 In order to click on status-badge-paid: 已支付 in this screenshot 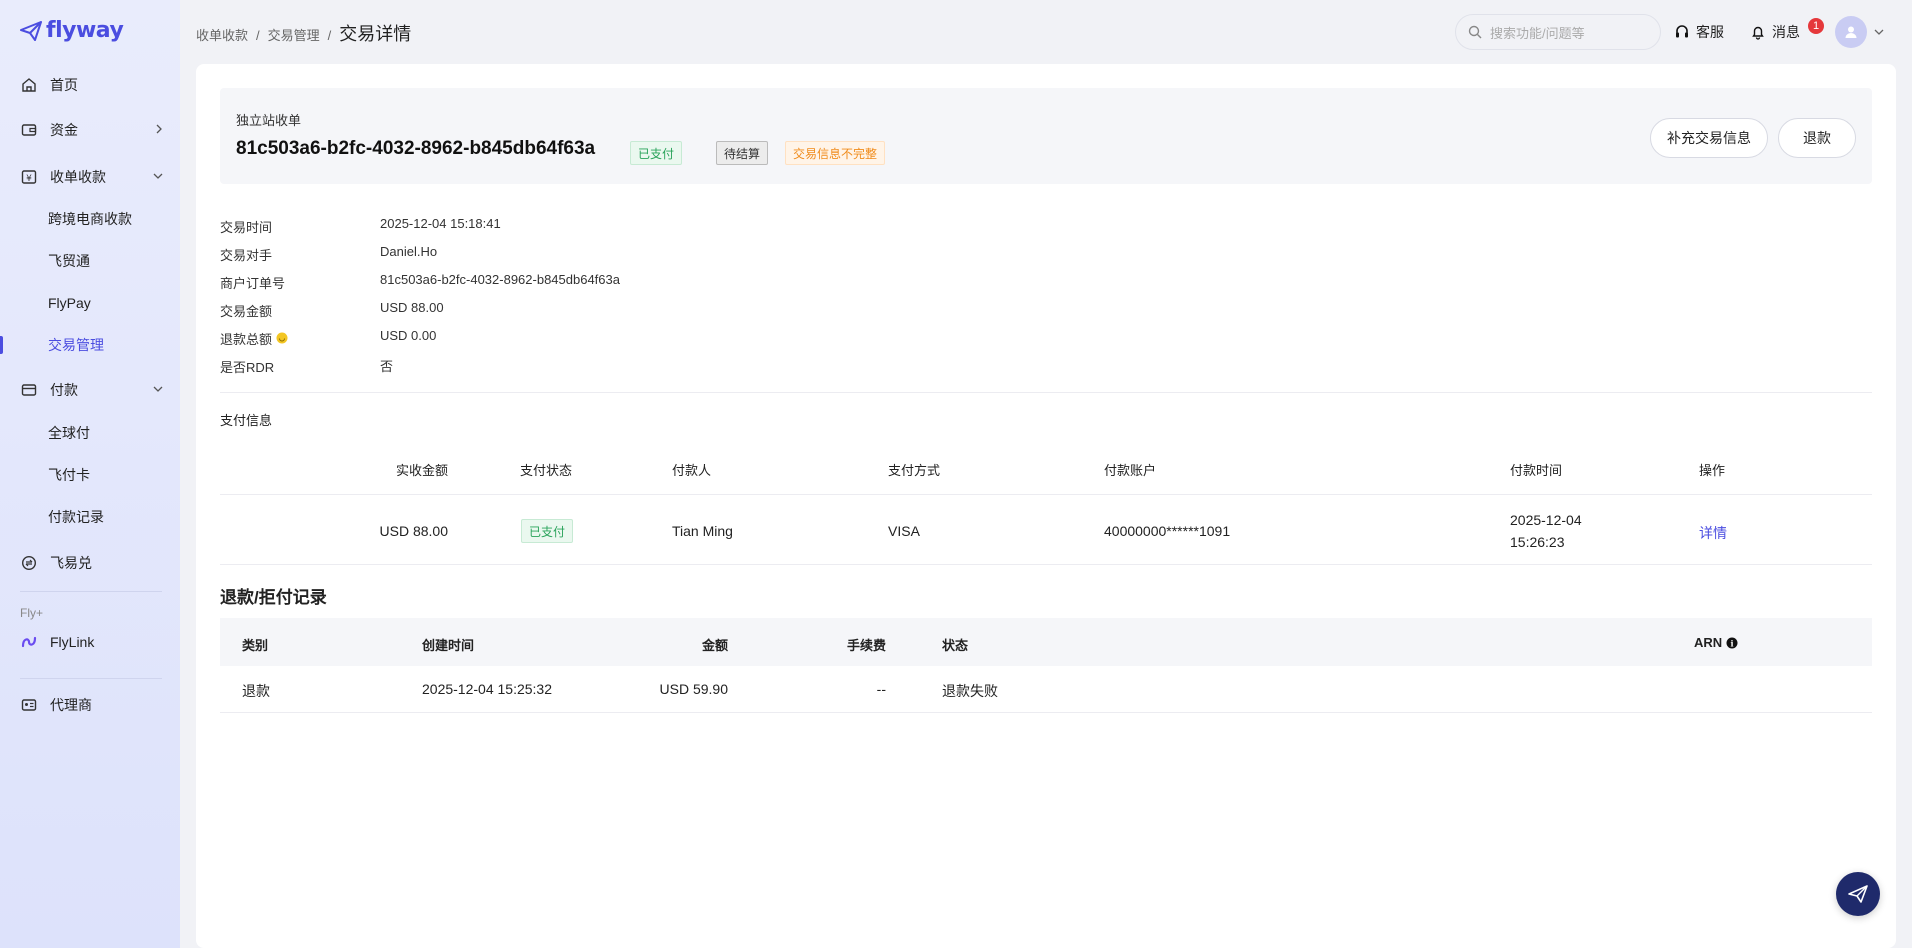, I will do `click(656, 153)`.